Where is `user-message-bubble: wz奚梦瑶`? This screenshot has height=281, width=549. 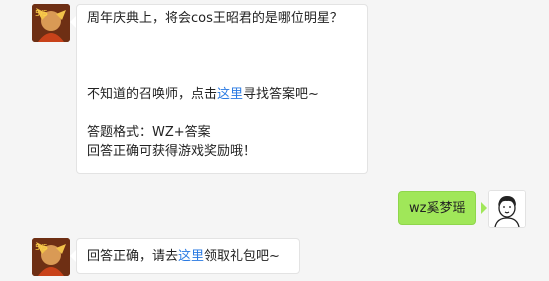 user-message-bubble: wz奚梦瑶 is located at coordinates (437, 208).